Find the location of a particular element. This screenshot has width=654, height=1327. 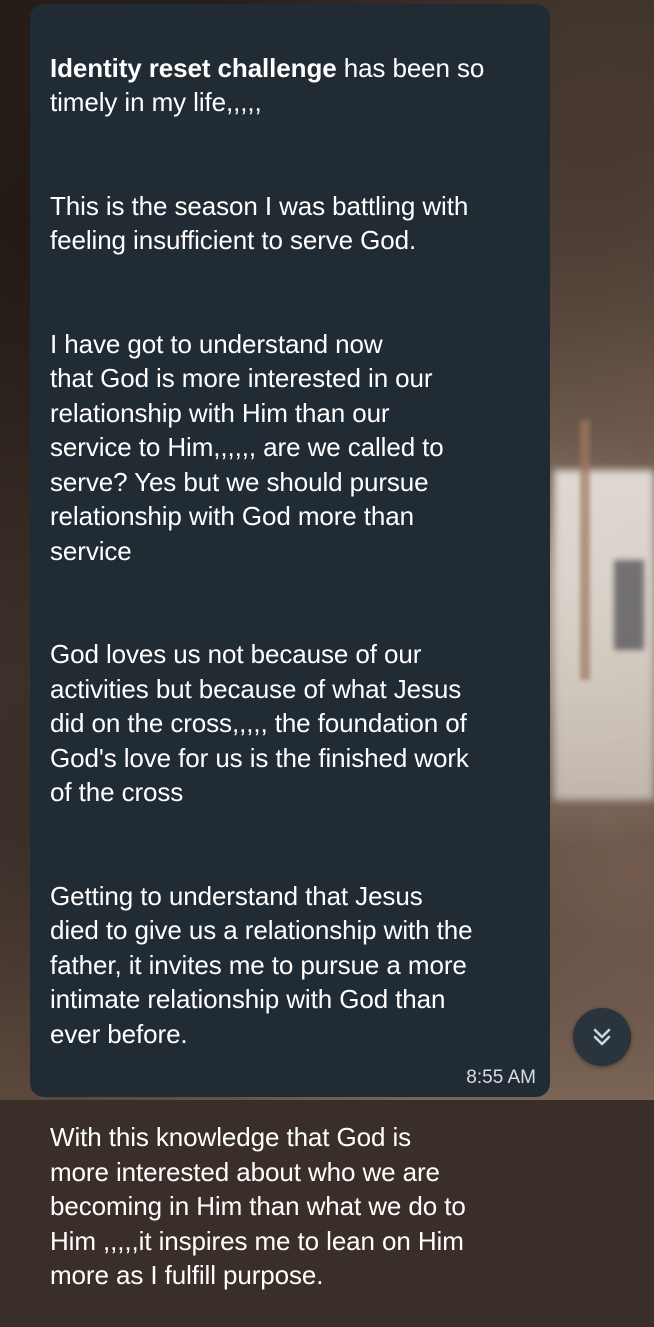

message-bold-title: Identity reset challenge is located at coordinates (193, 67).